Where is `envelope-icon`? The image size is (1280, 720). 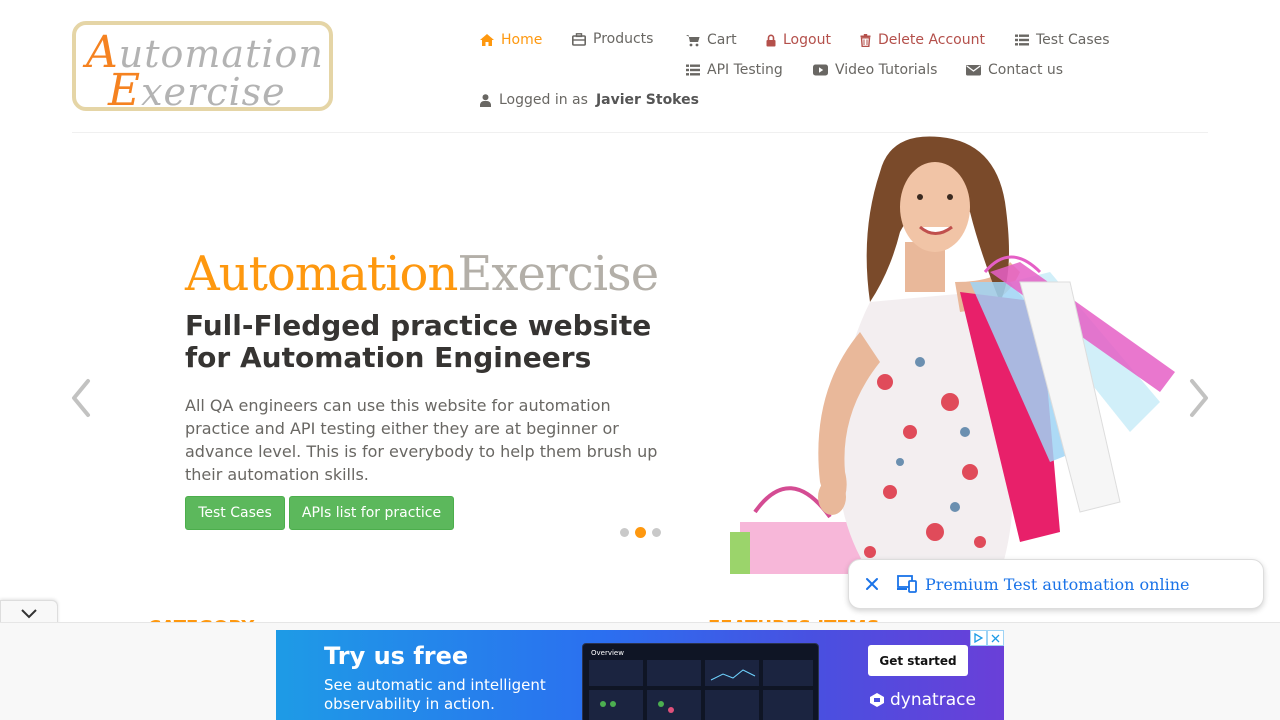
envelope-icon is located at coordinates (973, 70).